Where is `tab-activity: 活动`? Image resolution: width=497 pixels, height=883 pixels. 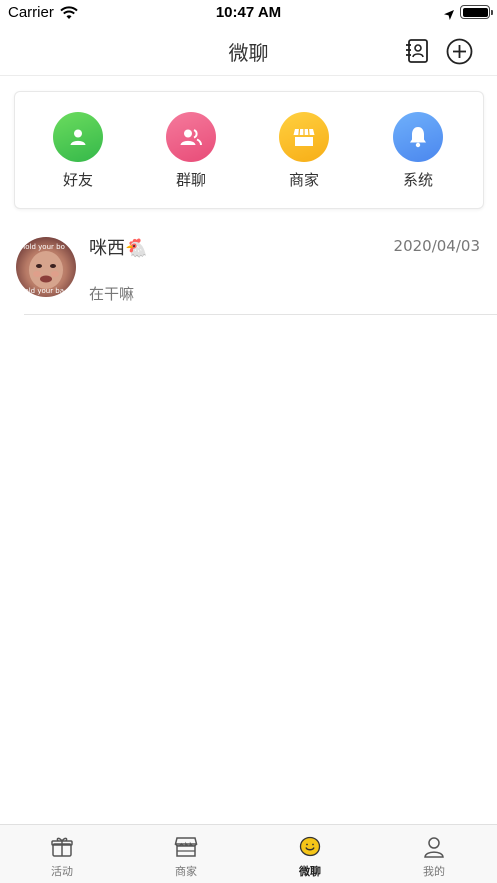
tab-activity: 活动 is located at coordinates (62, 857).